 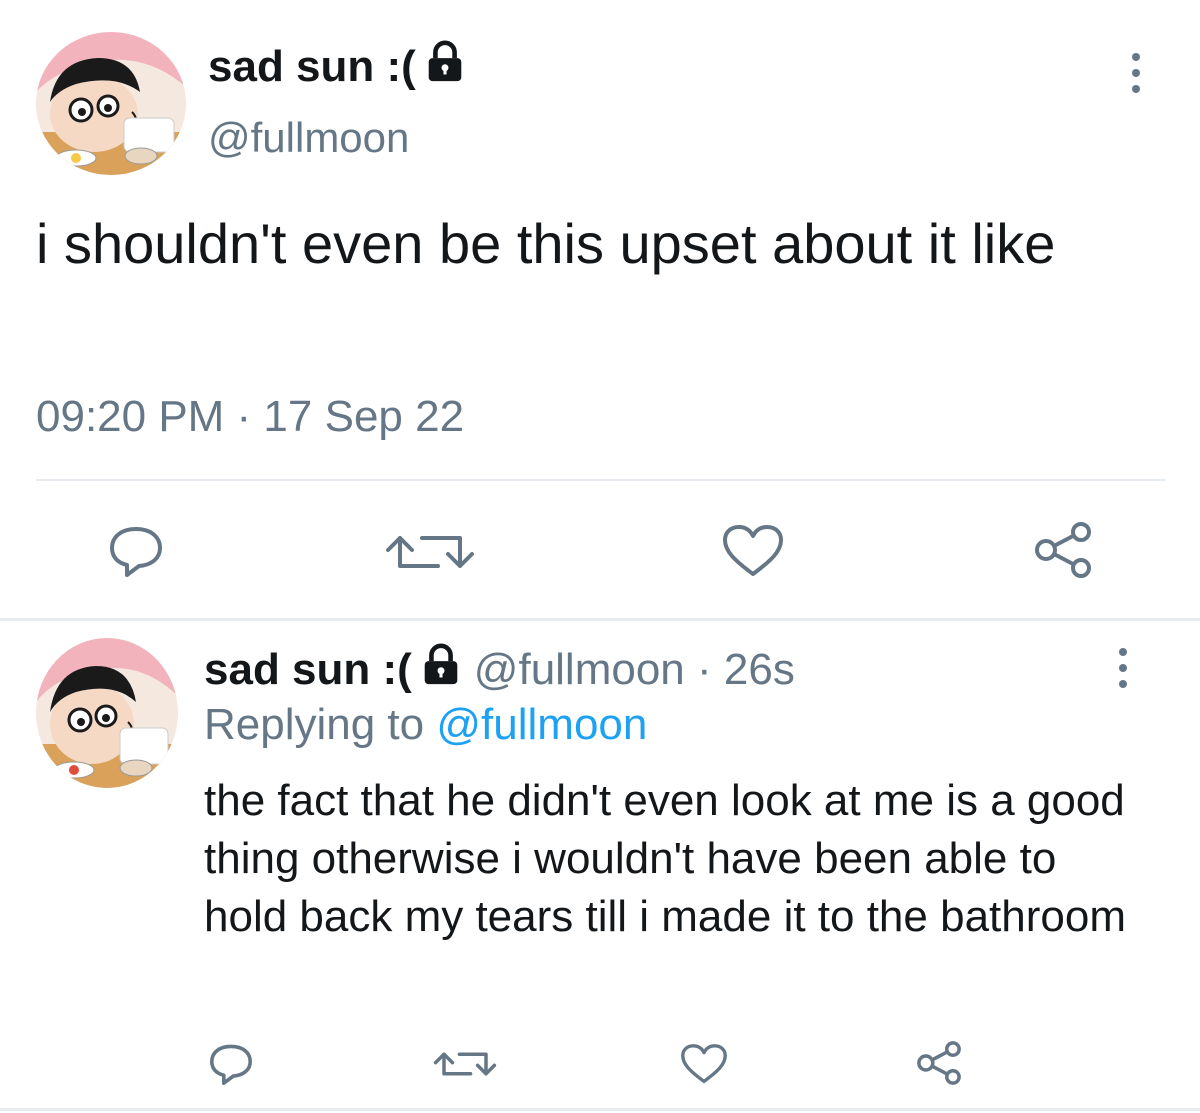 What do you see at coordinates (634, 670) in the screenshot?
I see `handle-time: @fullmoon · 26s` at bounding box center [634, 670].